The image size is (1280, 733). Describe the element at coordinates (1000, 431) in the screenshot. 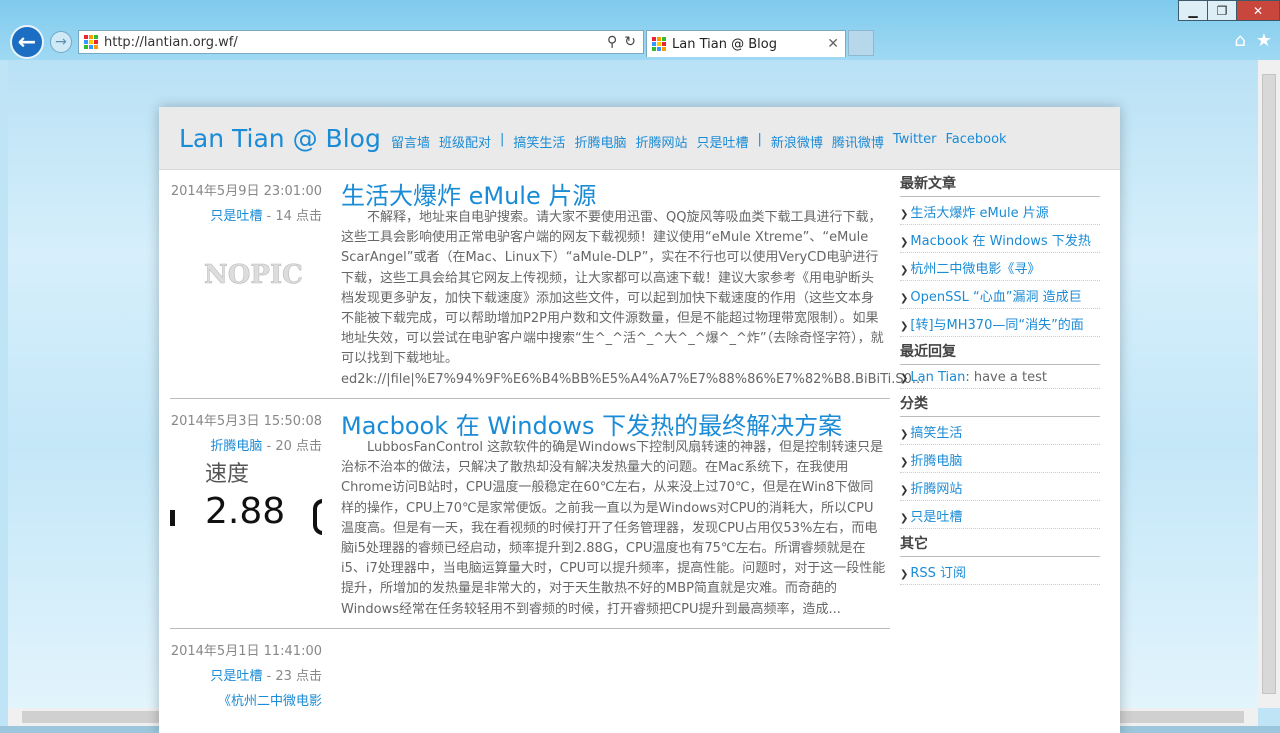

I see `sidebar-category-link: ❯ 搞笑生活` at that location.